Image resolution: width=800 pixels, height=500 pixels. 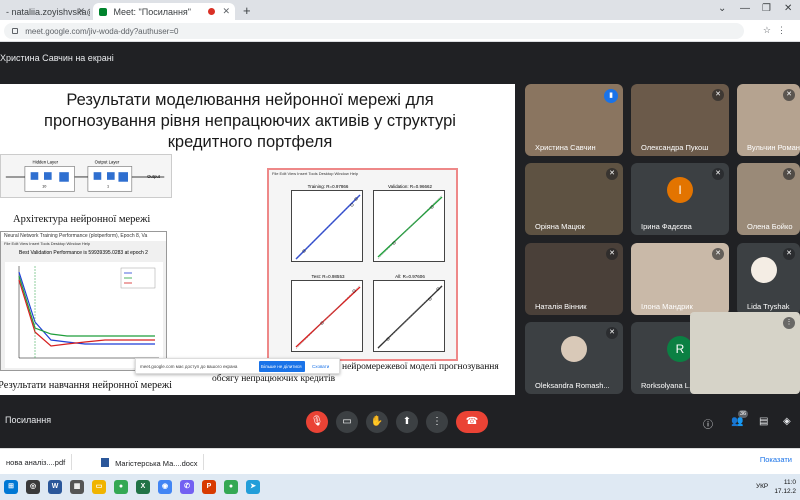 What do you see at coordinates (253, 487) in the screenshot?
I see `telegram-icon: ➤` at bounding box center [253, 487].